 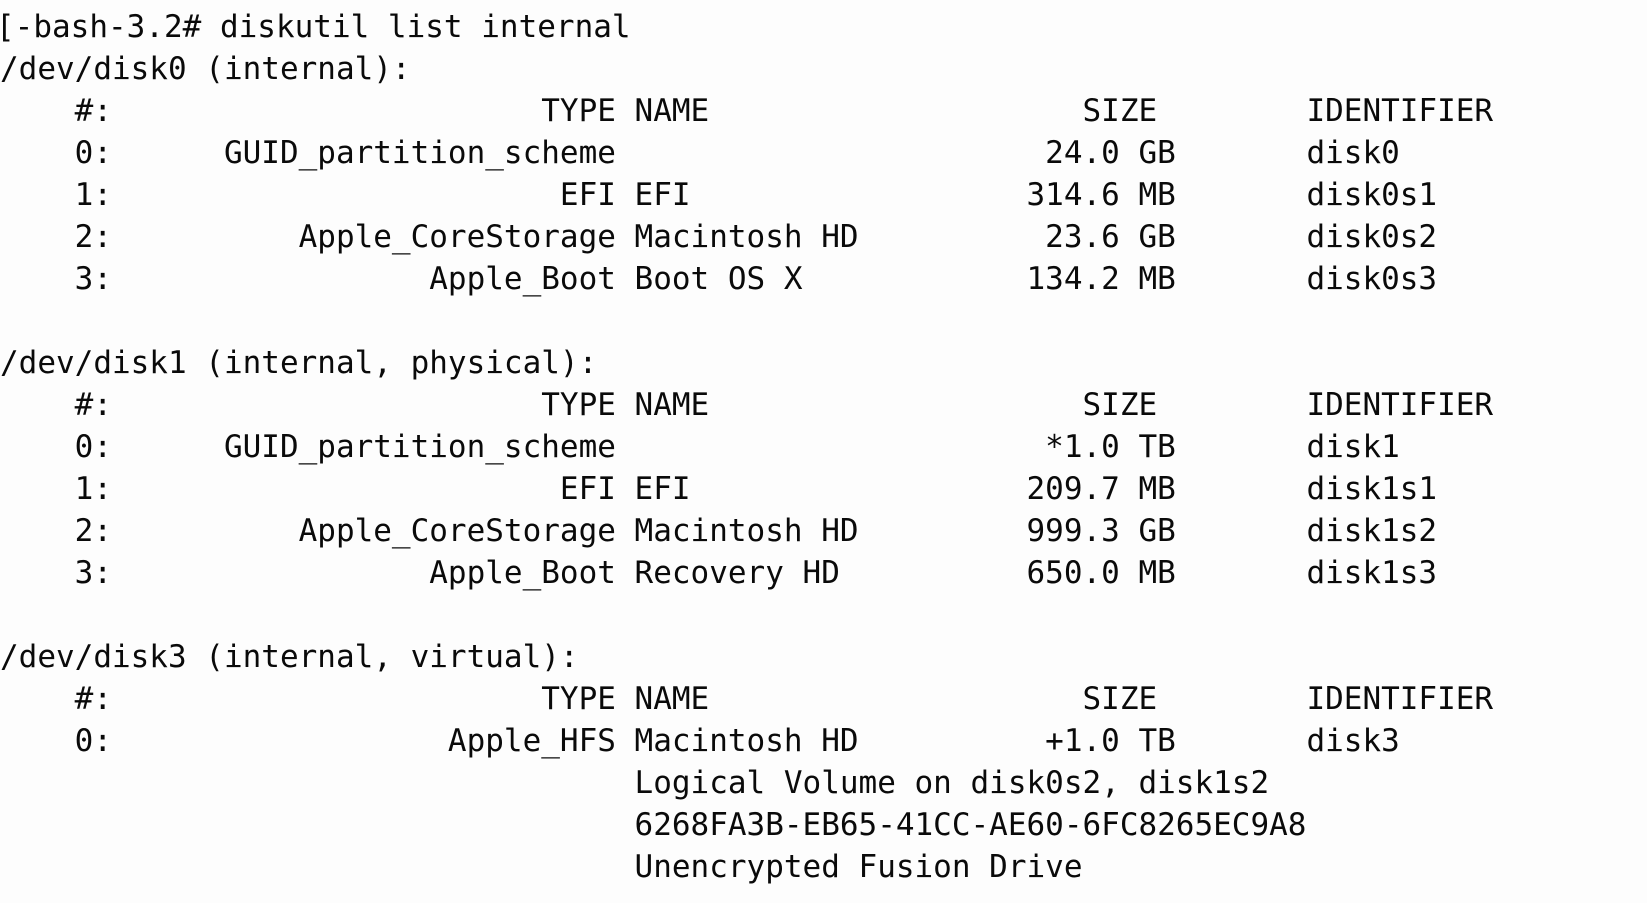 I want to click on device-header: /dev/disk0 (internal):, so click(x=205, y=69).